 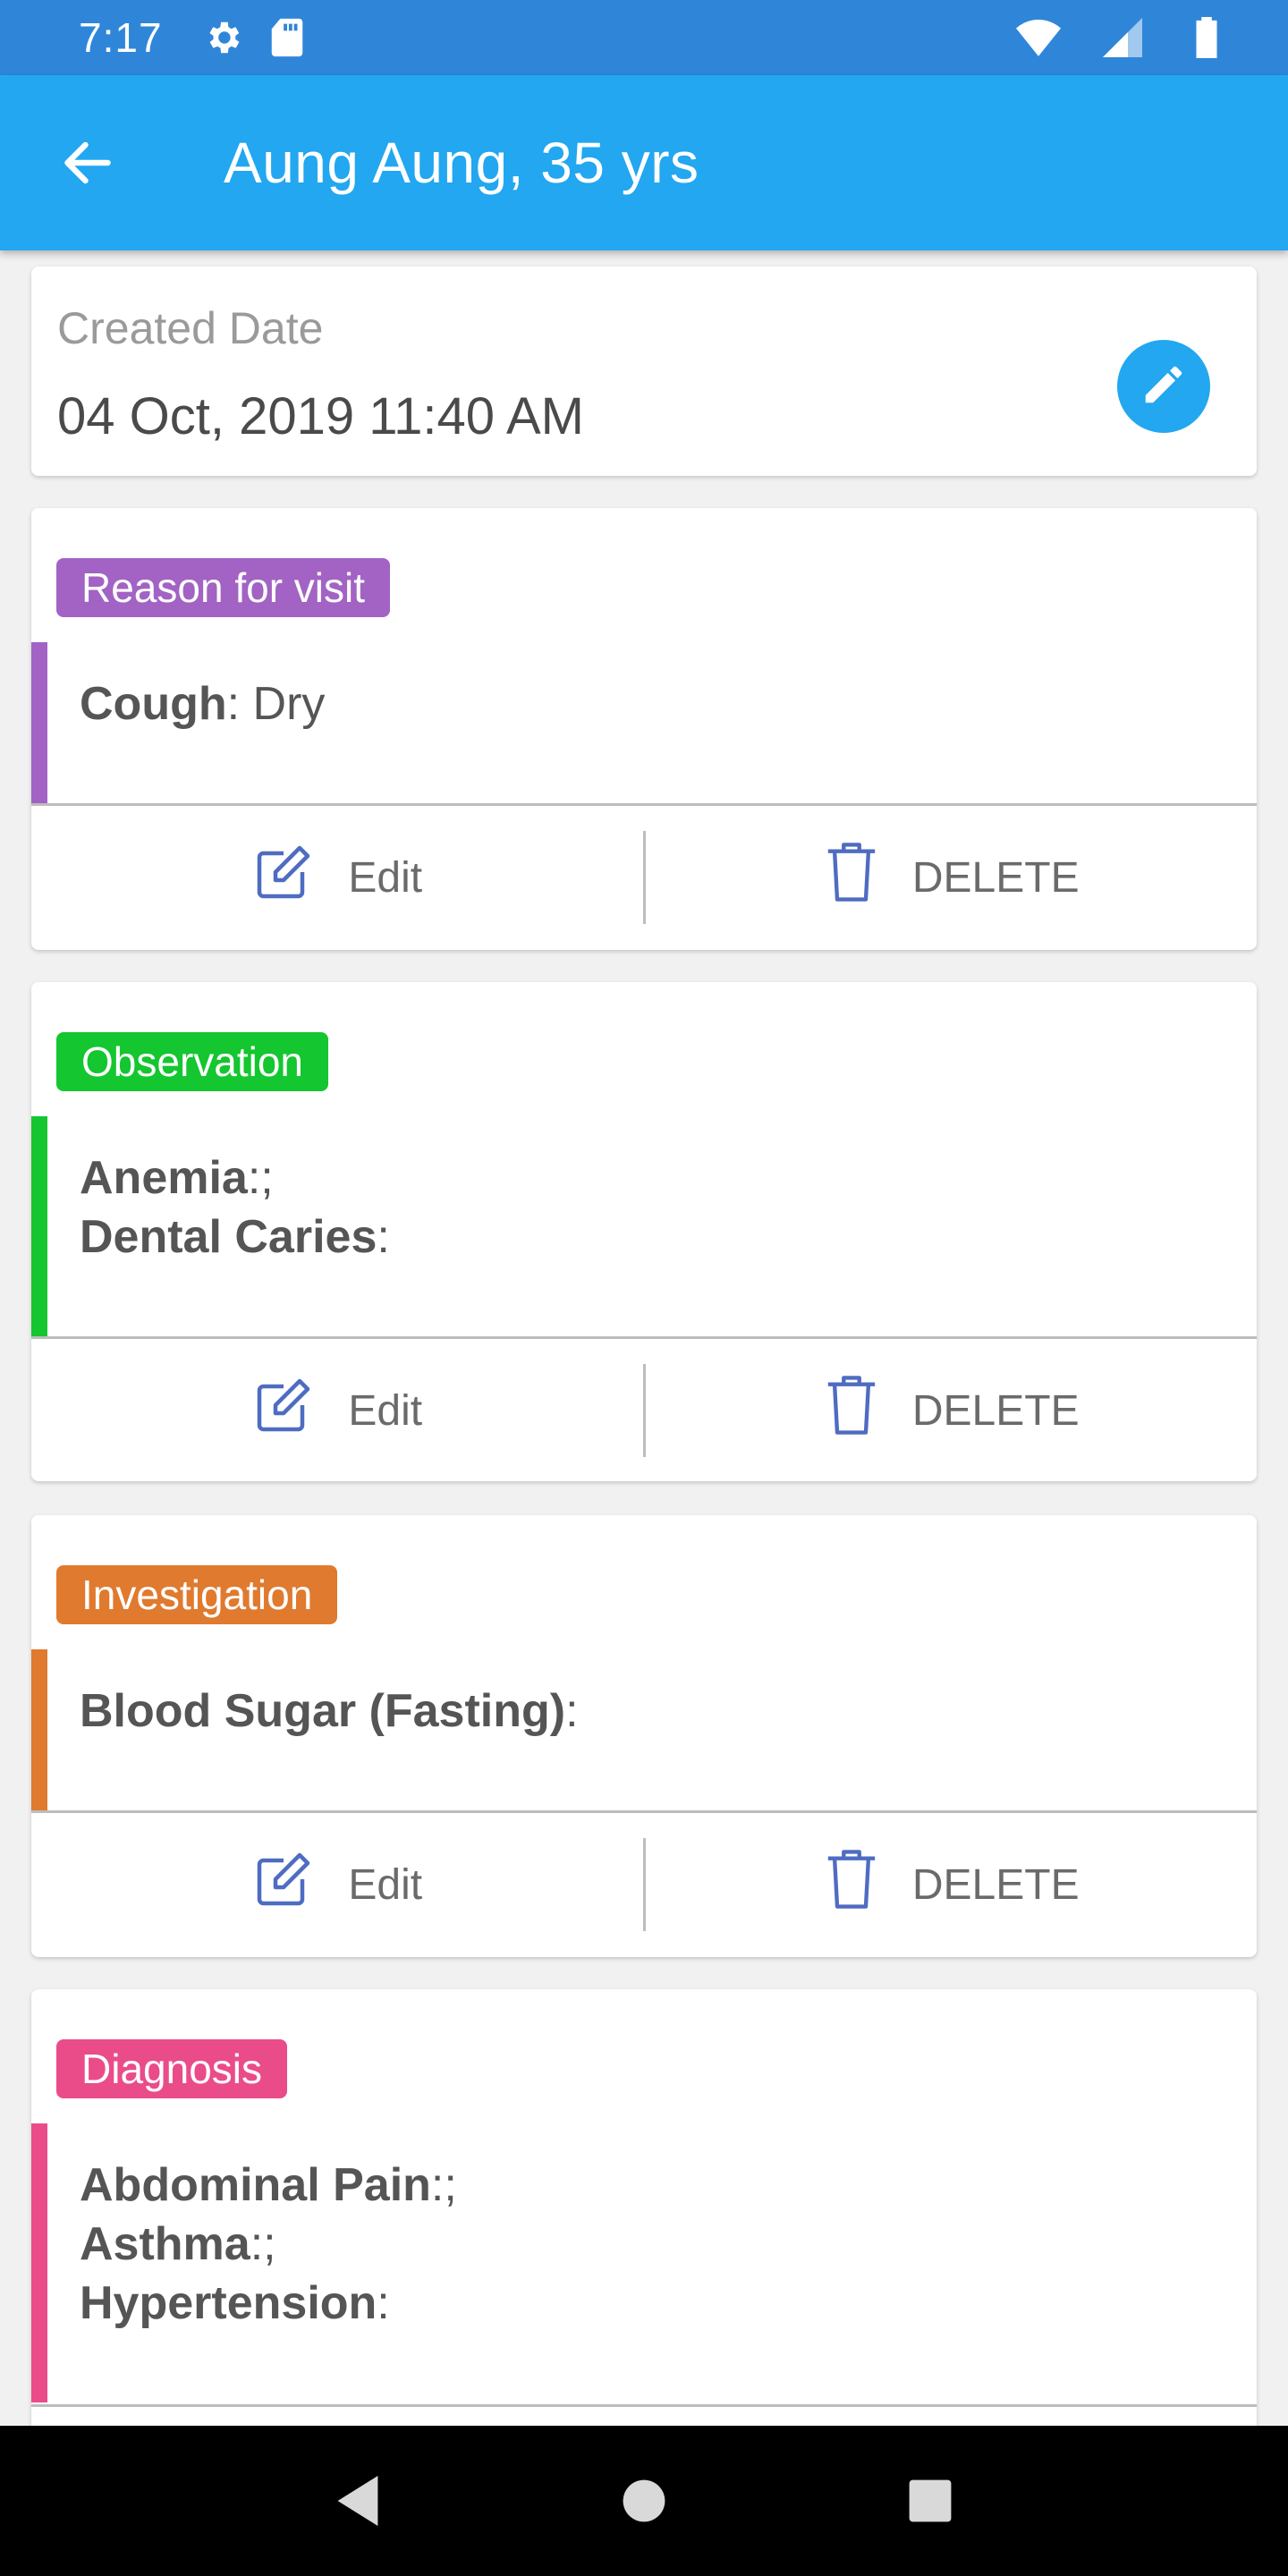 What do you see at coordinates (323, 1711) in the screenshot?
I see `entry-name: Blood Sugar (Fasting)` at bounding box center [323, 1711].